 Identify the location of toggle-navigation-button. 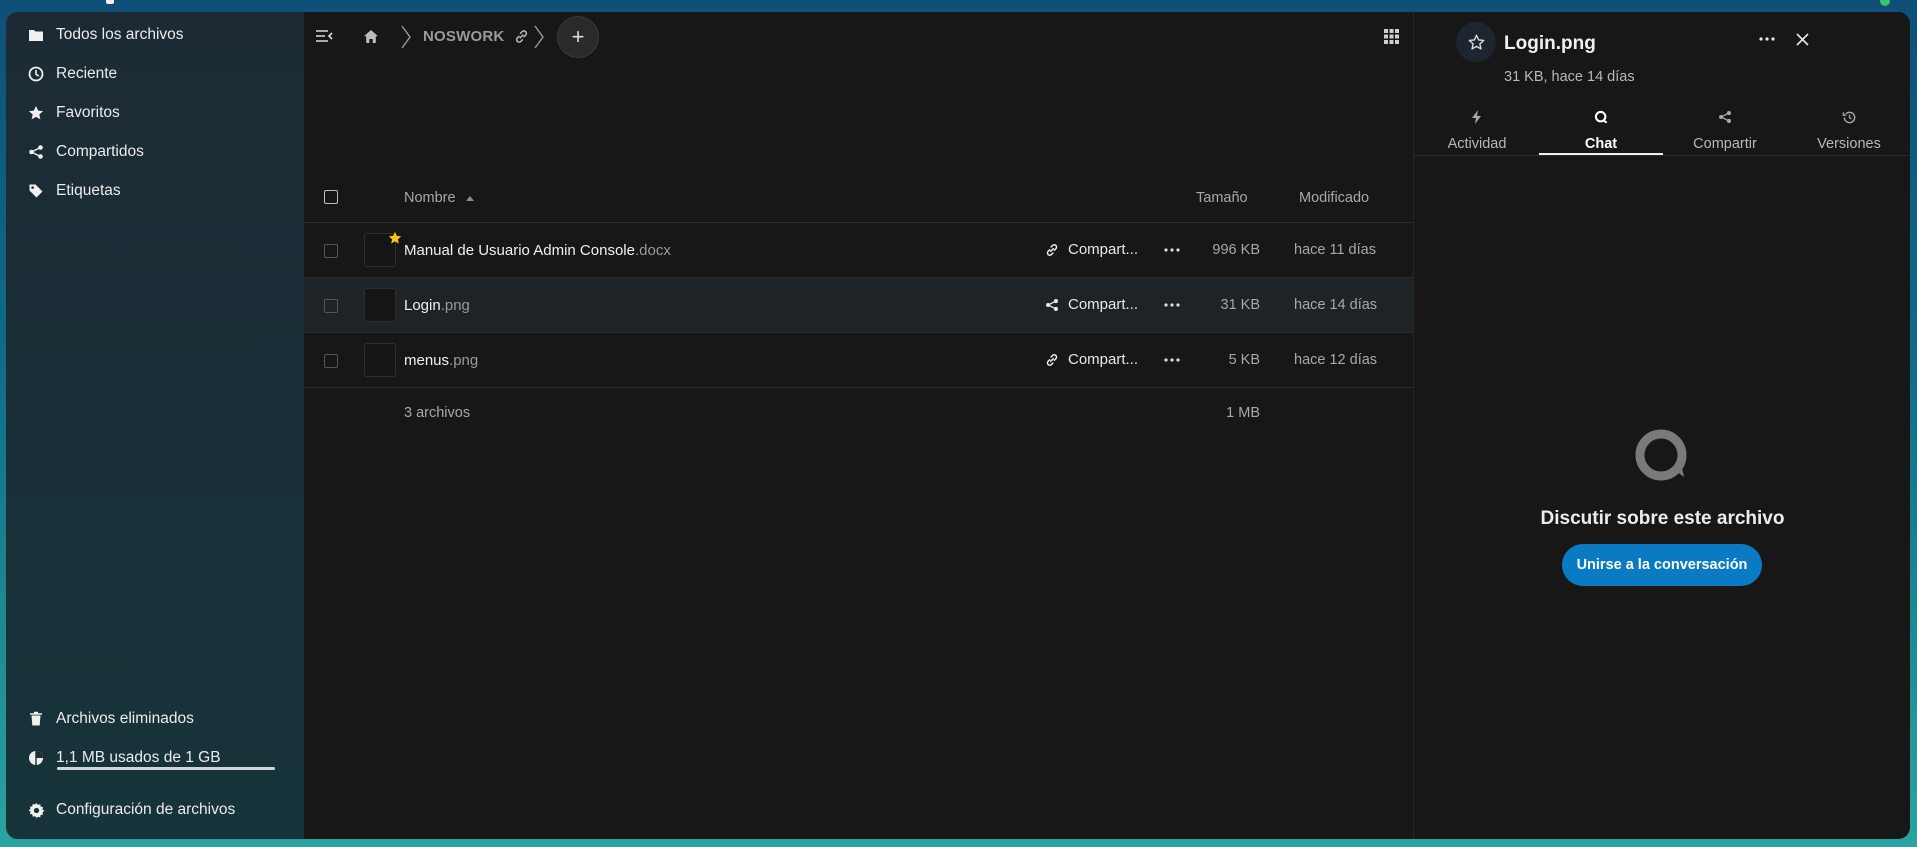
(324, 36).